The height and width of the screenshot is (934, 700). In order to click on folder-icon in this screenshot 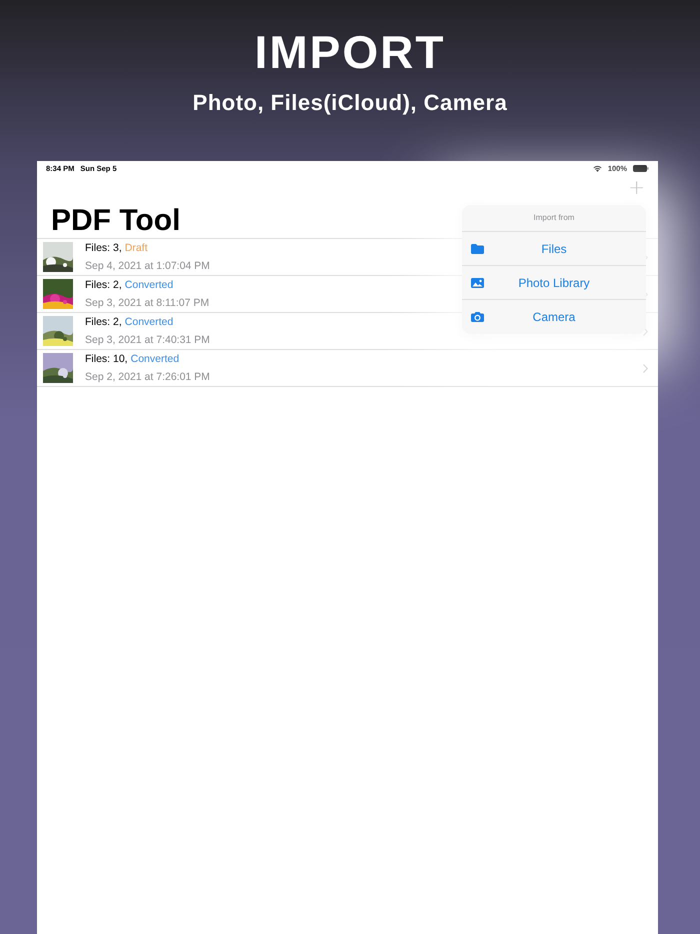, I will do `click(477, 249)`.